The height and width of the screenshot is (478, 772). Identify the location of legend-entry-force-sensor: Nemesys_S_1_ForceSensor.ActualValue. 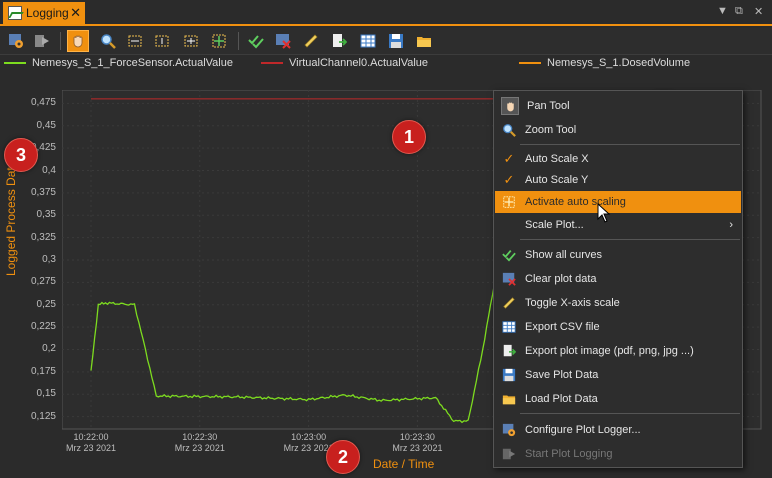
(118, 63).